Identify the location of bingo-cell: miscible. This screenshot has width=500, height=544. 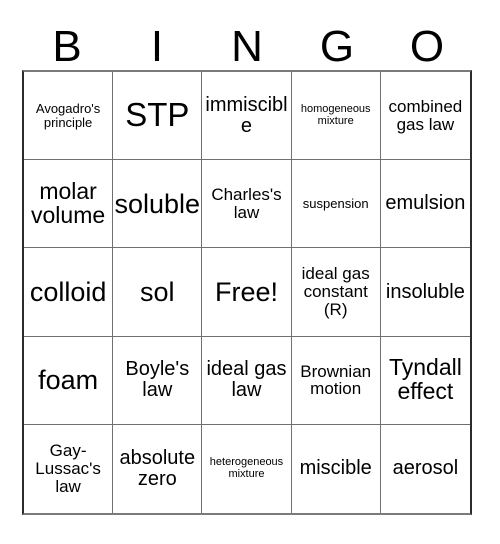
(336, 468).